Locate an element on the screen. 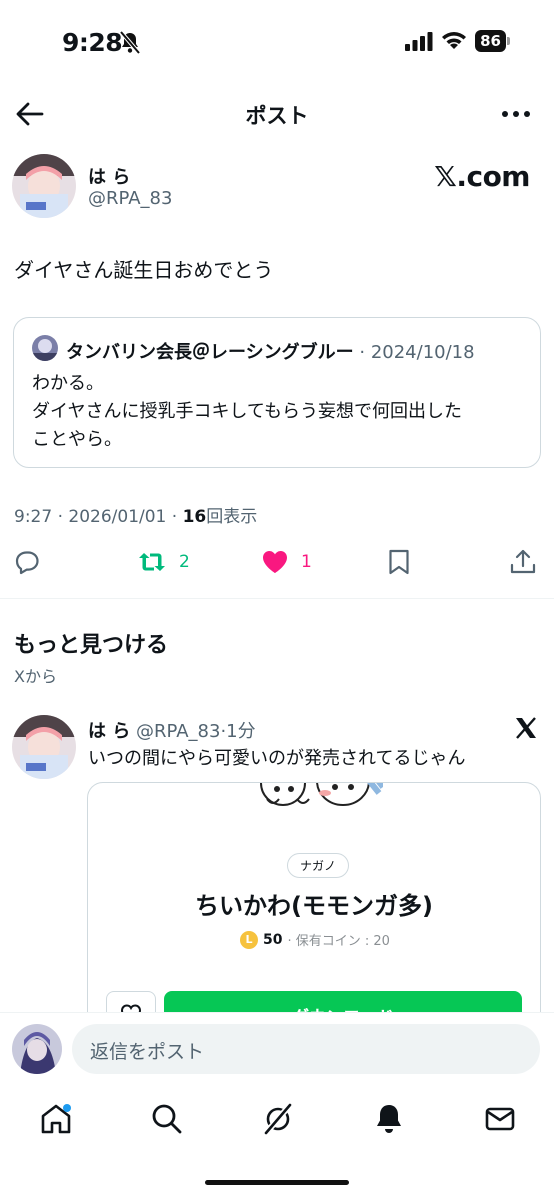 The height and width of the screenshot is (1200, 554). share-button is located at coordinates (523, 562).